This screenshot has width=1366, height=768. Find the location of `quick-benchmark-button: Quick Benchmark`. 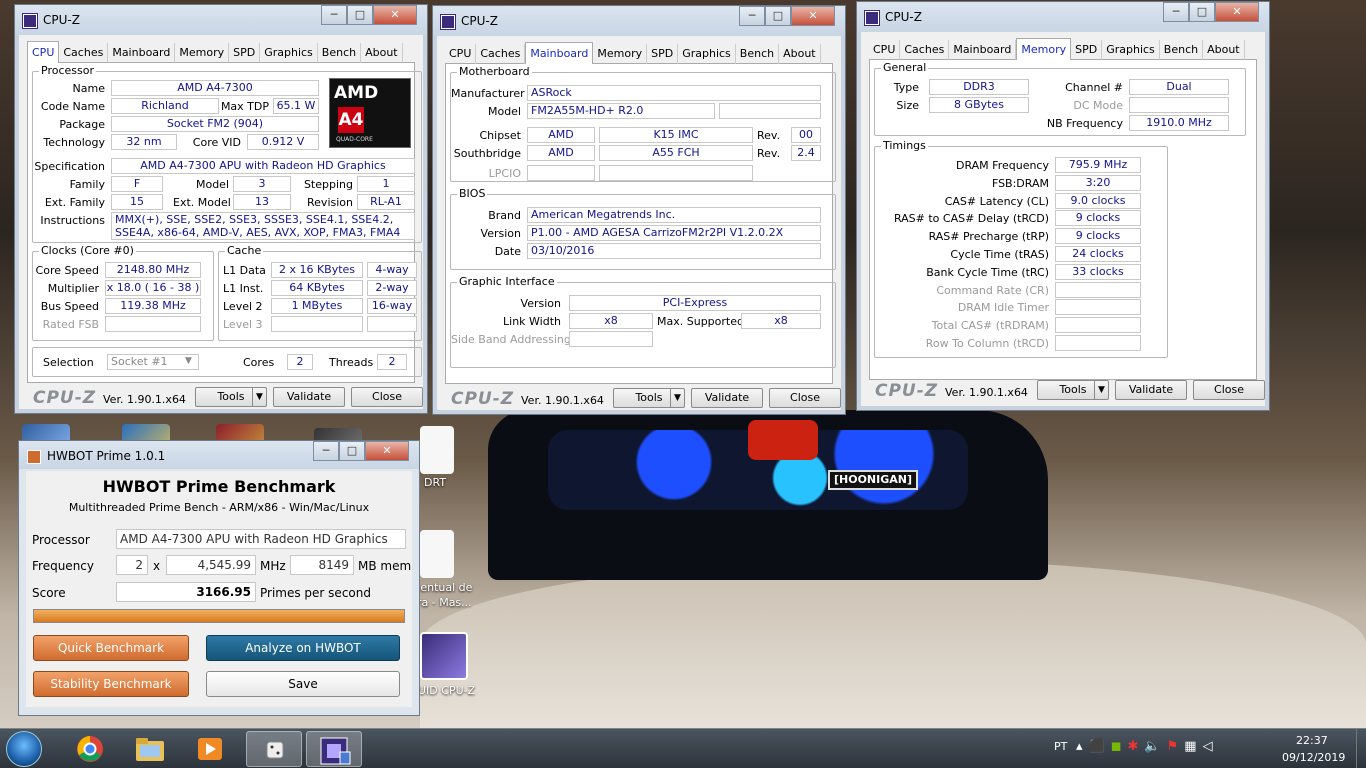

quick-benchmark-button: Quick Benchmark is located at coordinates (111, 648).